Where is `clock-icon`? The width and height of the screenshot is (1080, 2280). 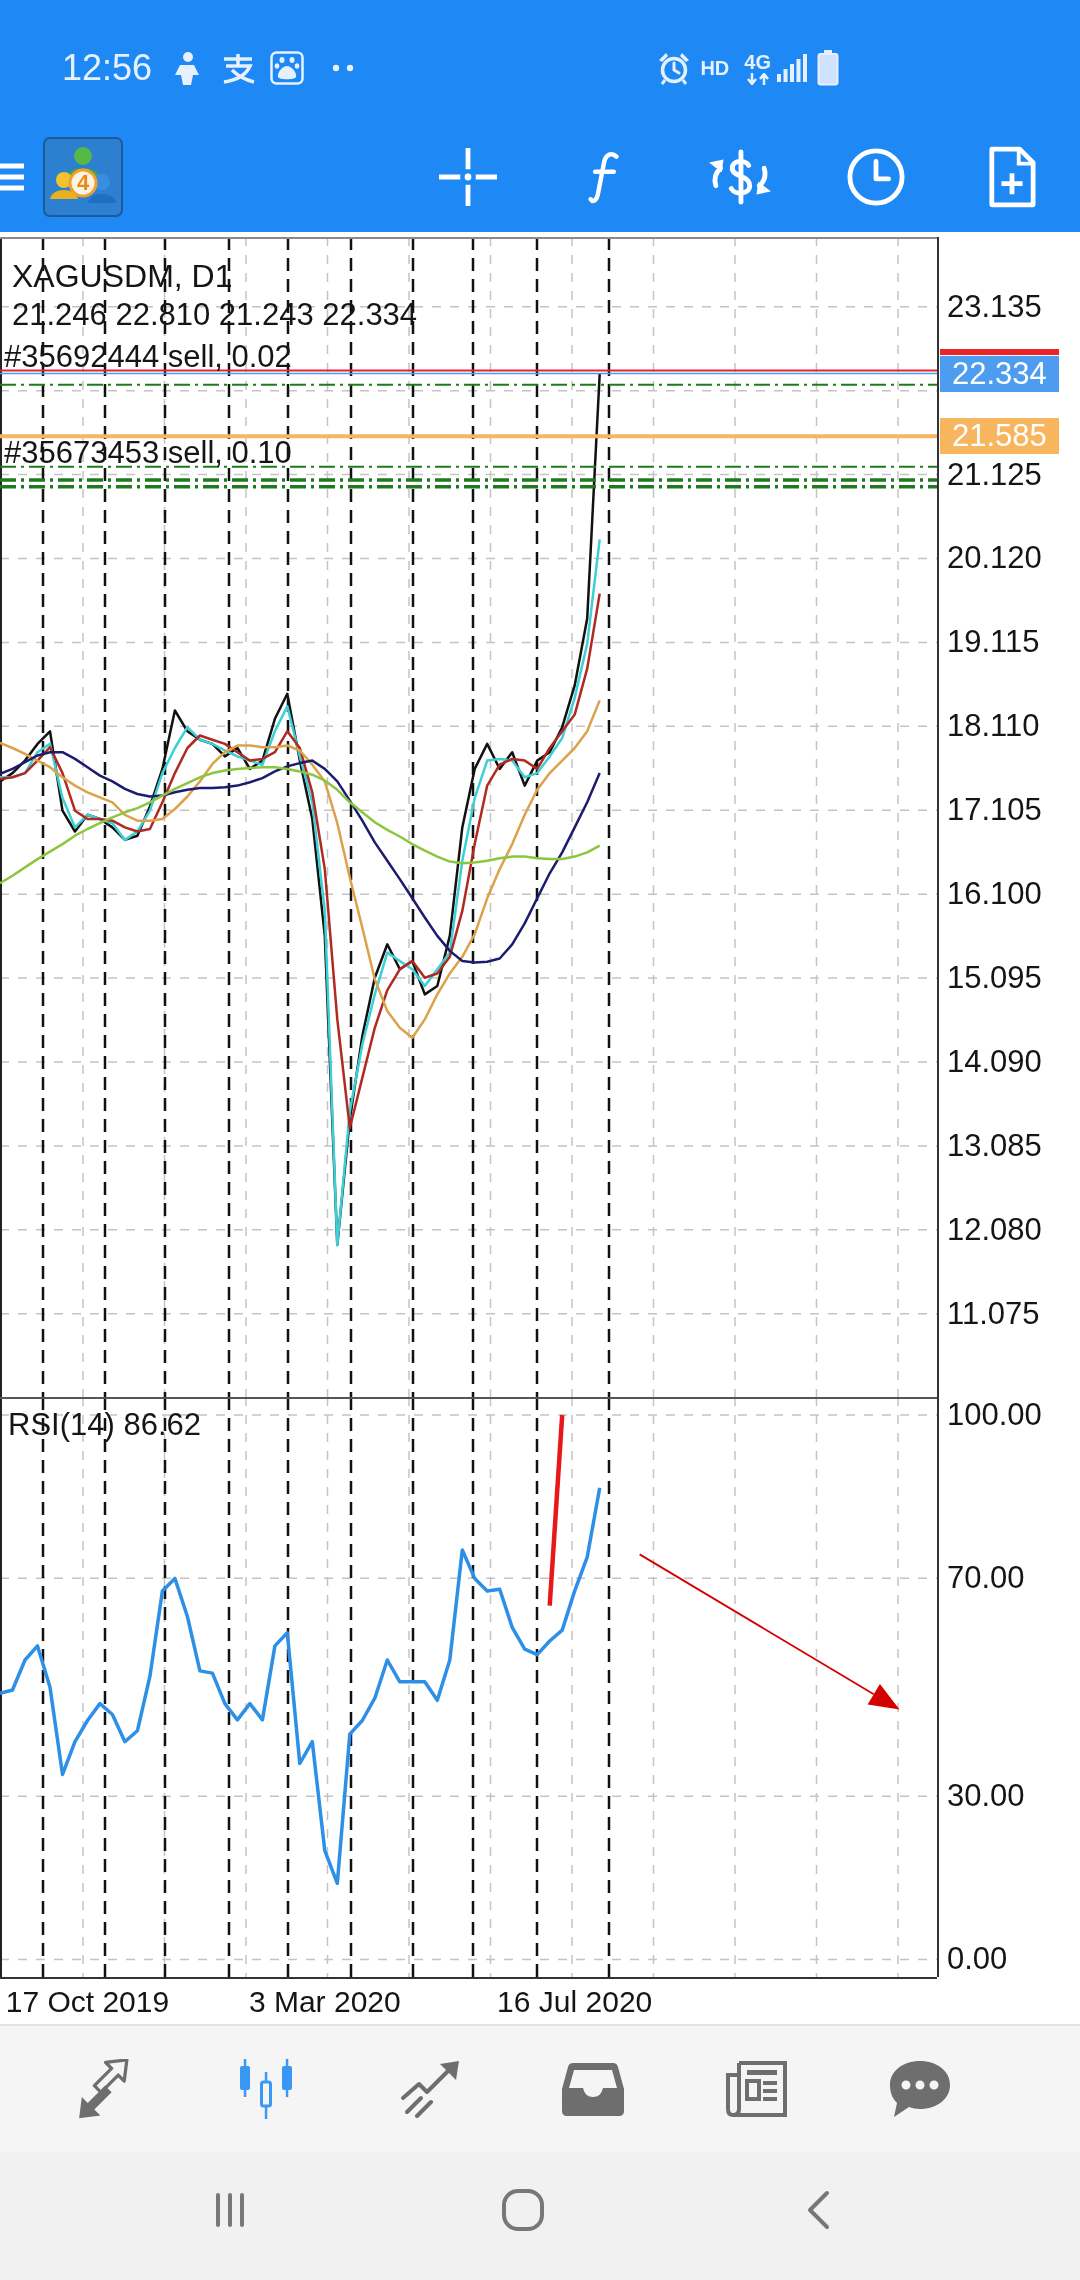
clock-icon is located at coordinates (876, 177).